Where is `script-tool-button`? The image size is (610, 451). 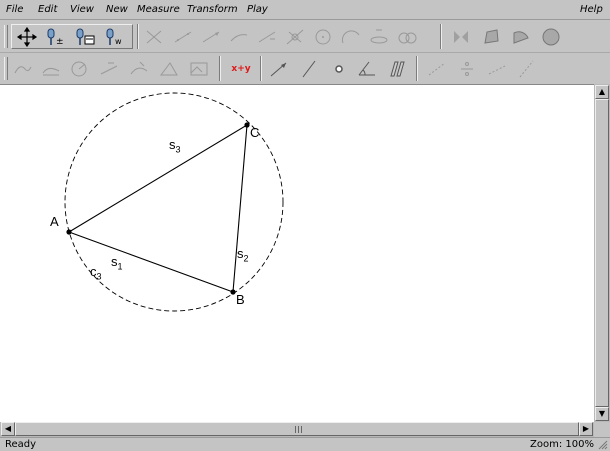 script-tool-button is located at coordinates (397, 68).